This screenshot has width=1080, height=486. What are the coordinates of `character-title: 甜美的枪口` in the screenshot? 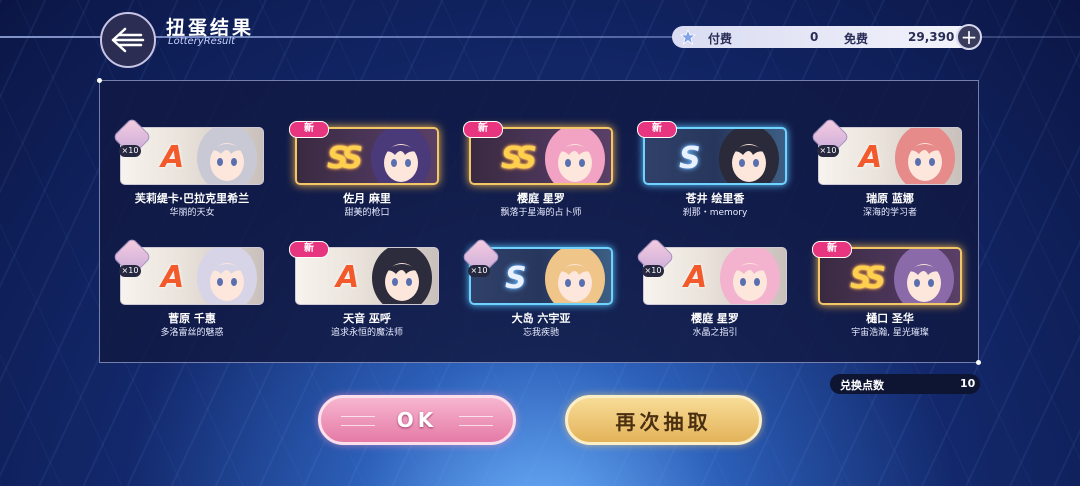 It's located at (367, 213).